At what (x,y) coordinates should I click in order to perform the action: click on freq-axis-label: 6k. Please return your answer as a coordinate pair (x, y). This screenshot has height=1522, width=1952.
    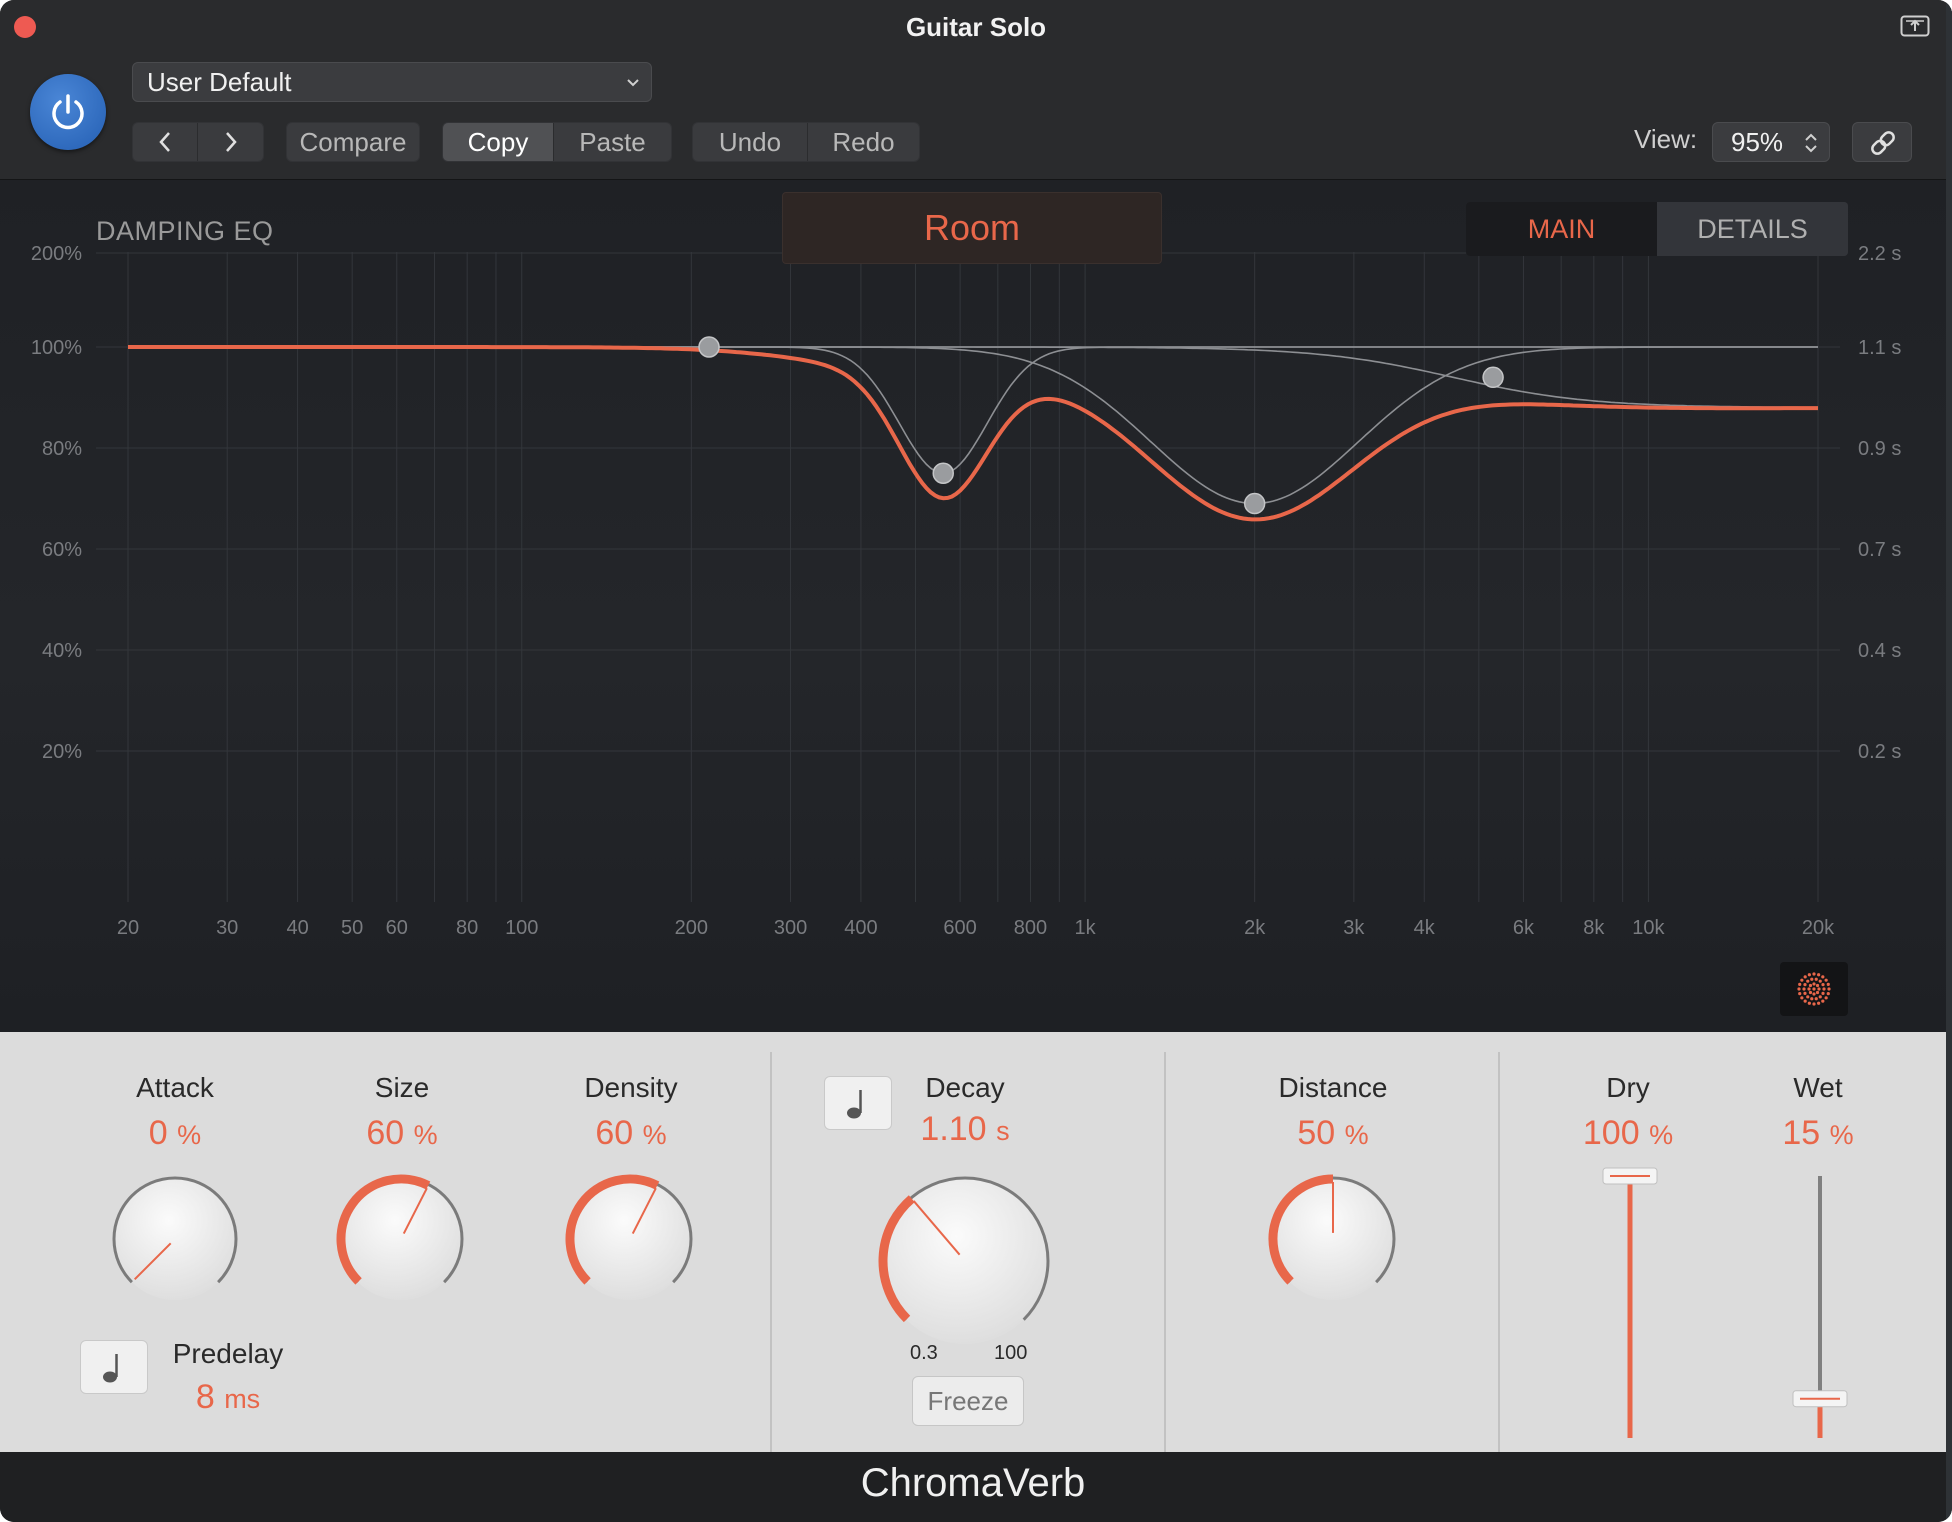
    Looking at the image, I should click on (1524, 928).